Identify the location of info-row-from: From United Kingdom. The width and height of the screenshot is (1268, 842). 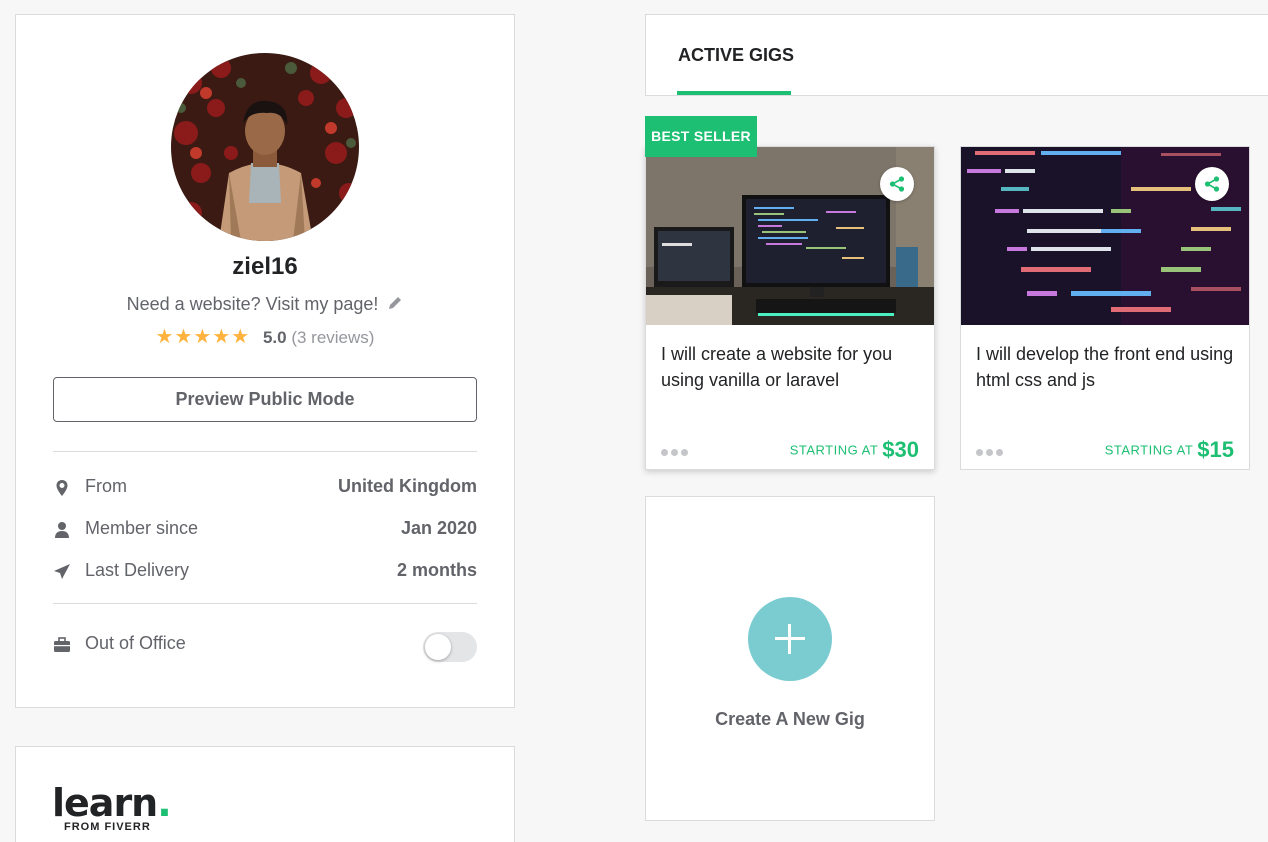
(265, 488).